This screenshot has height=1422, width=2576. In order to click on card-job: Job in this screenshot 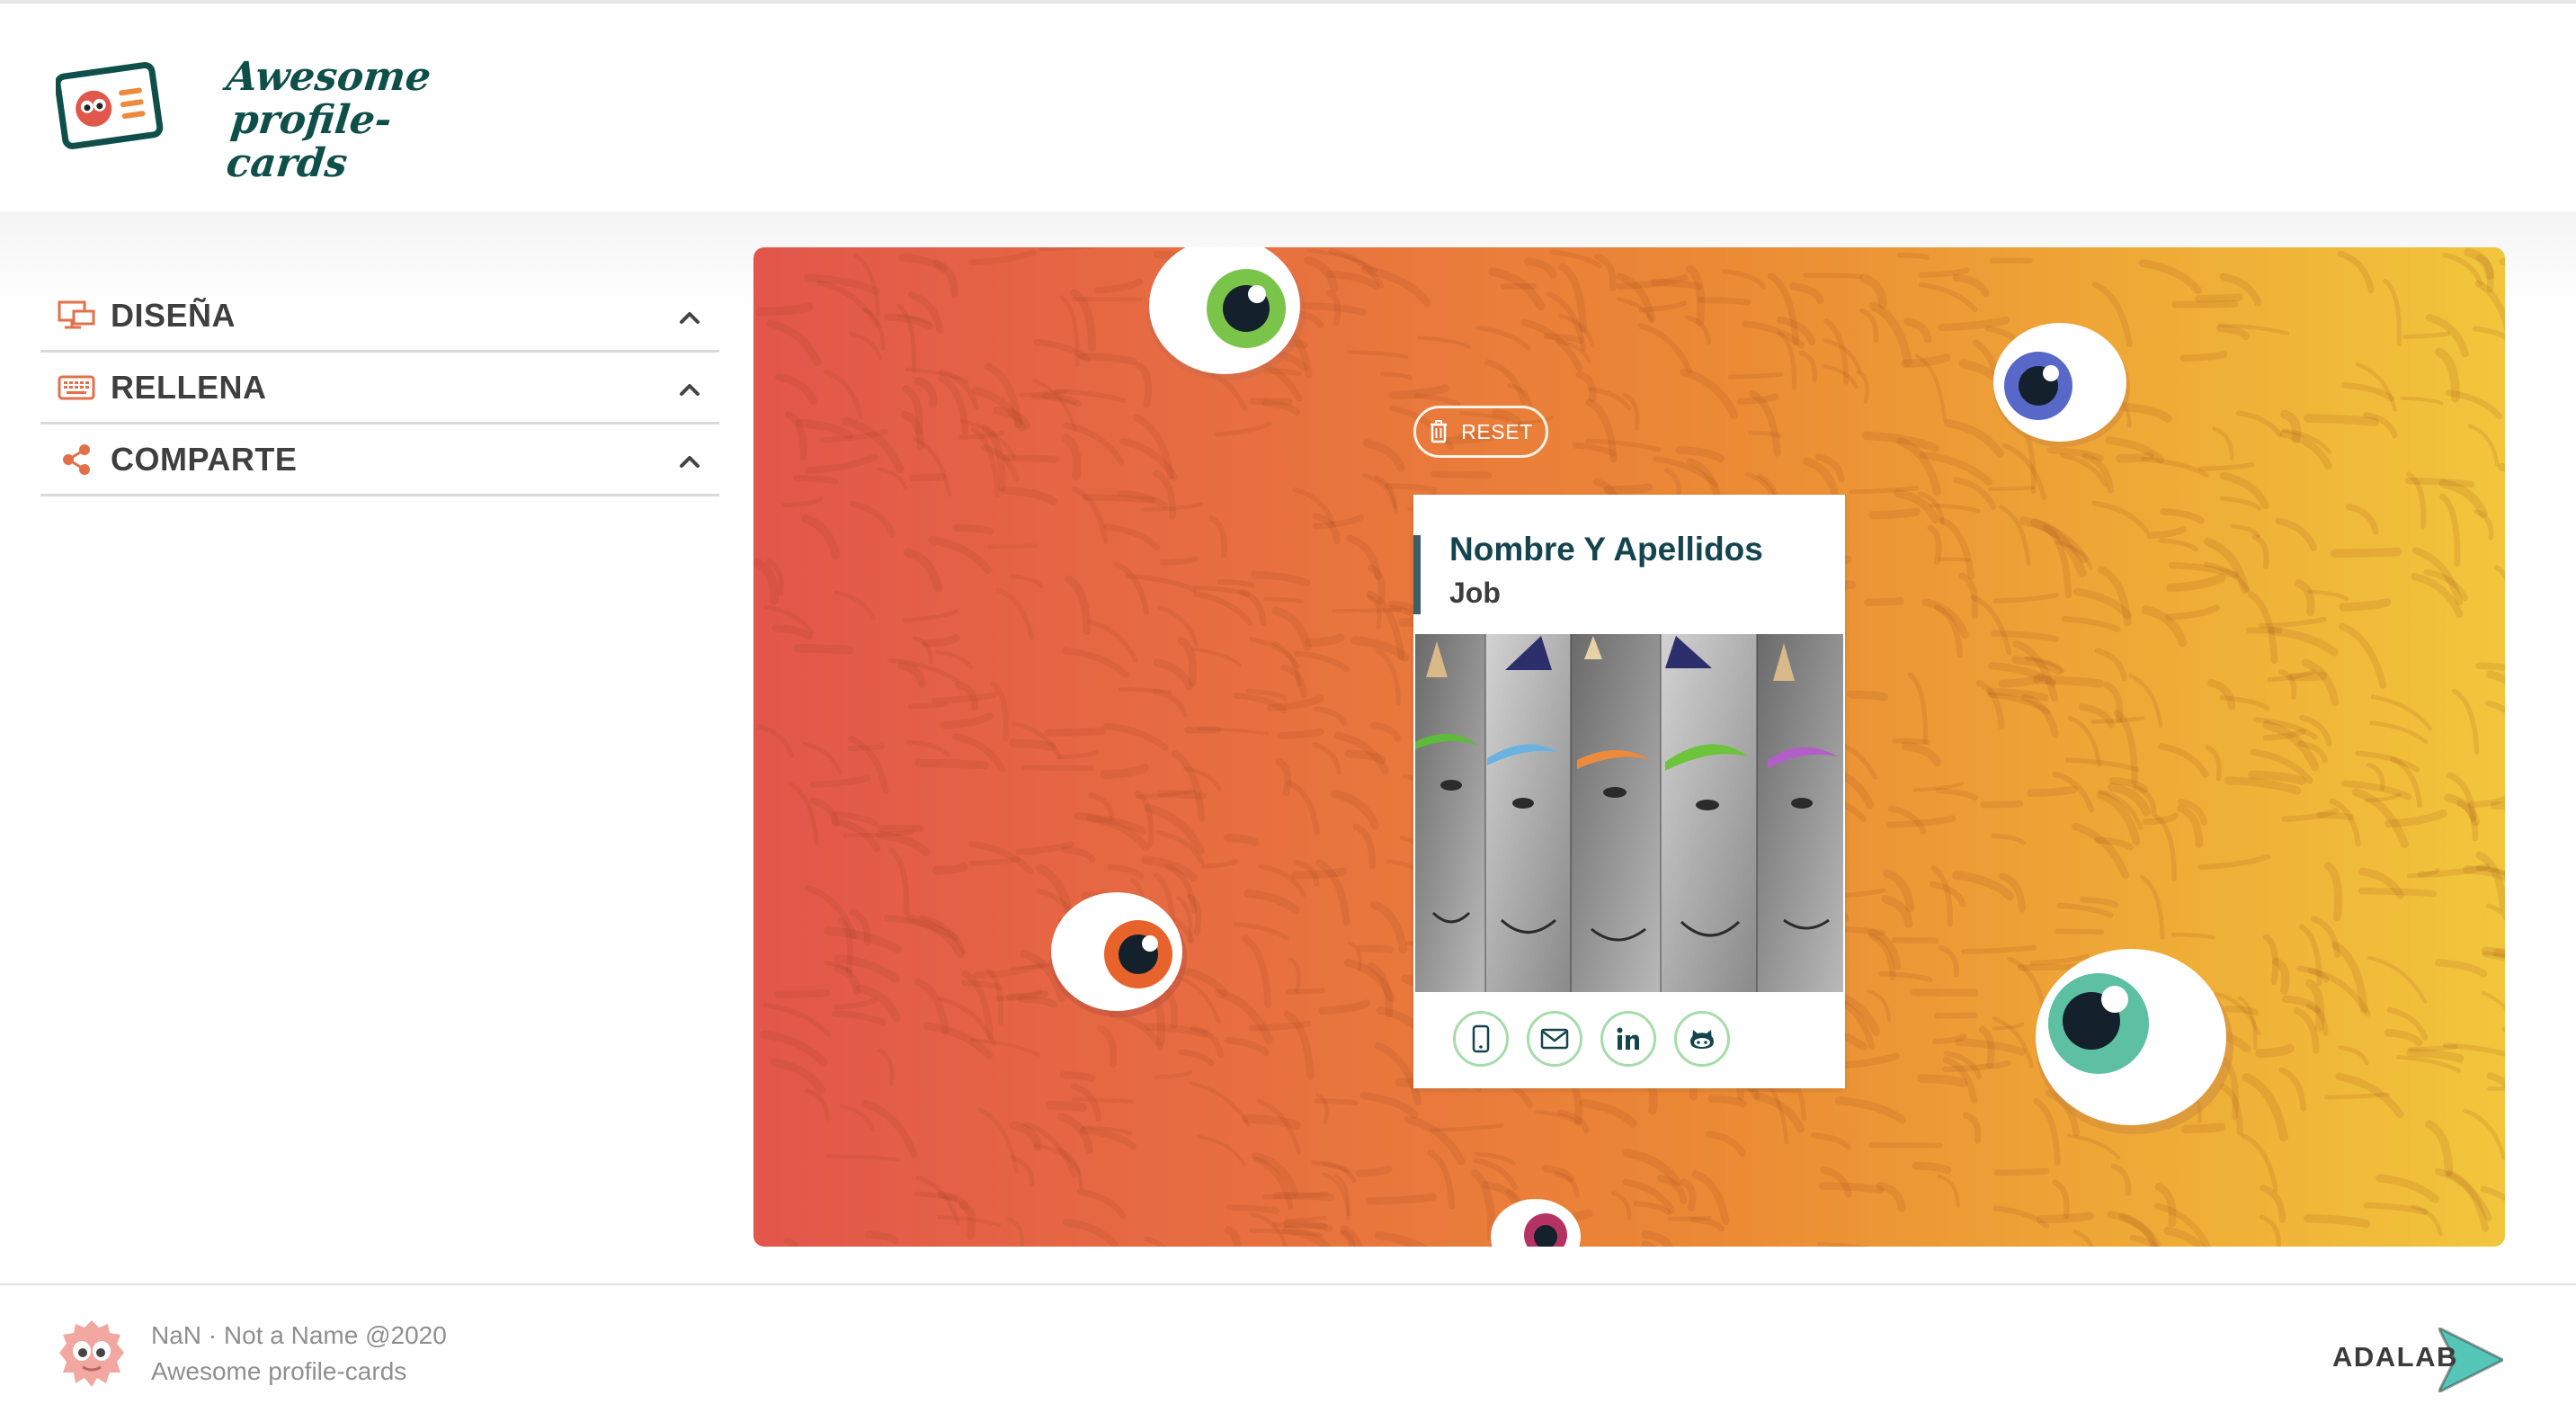, I will do `click(1475, 593)`.